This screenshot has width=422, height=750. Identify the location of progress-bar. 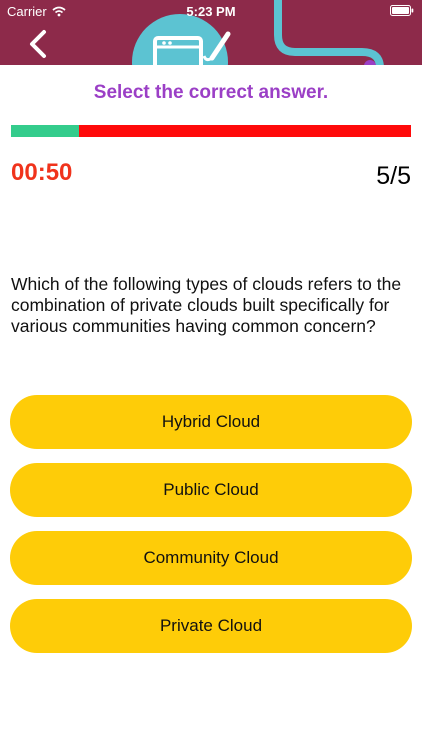
(211, 131).